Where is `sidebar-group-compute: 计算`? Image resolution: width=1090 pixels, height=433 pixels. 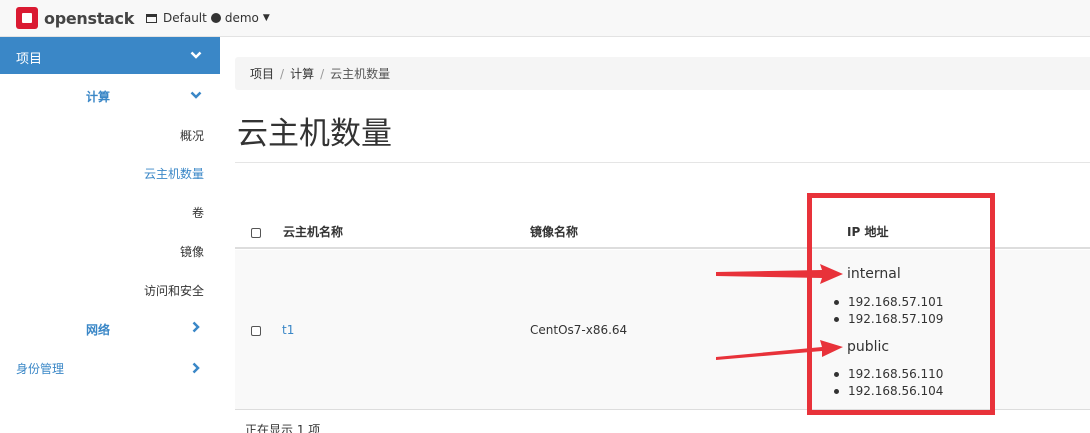 sidebar-group-compute: 计算 is located at coordinates (98, 96).